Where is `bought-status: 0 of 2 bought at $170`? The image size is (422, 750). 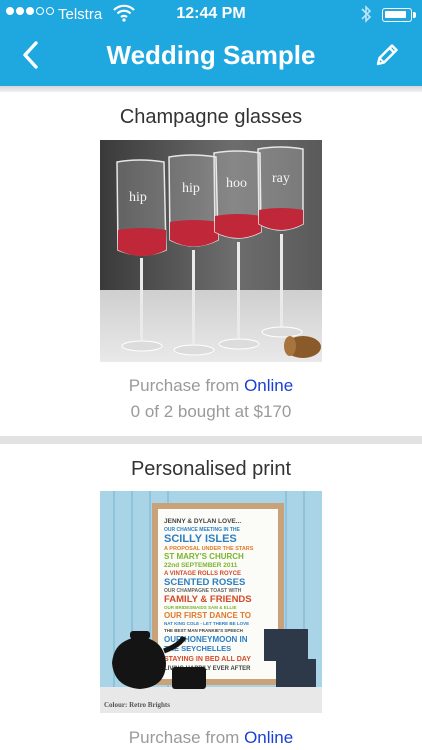
bought-status: 0 of 2 bought at $170 is located at coordinates (211, 411).